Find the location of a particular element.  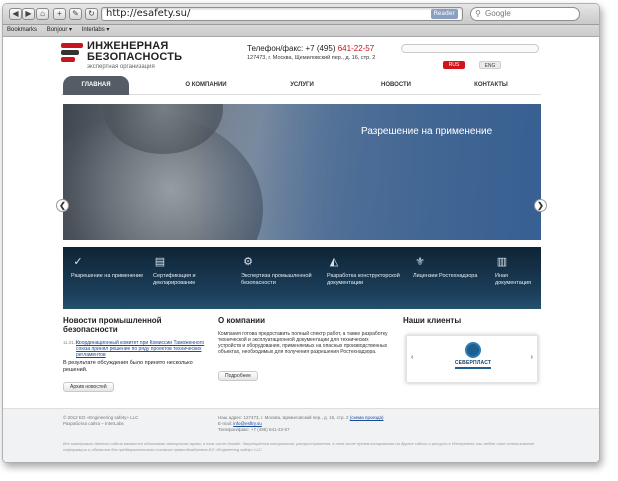

logo-subtitle: экспертная организация is located at coordinates (121, 67).